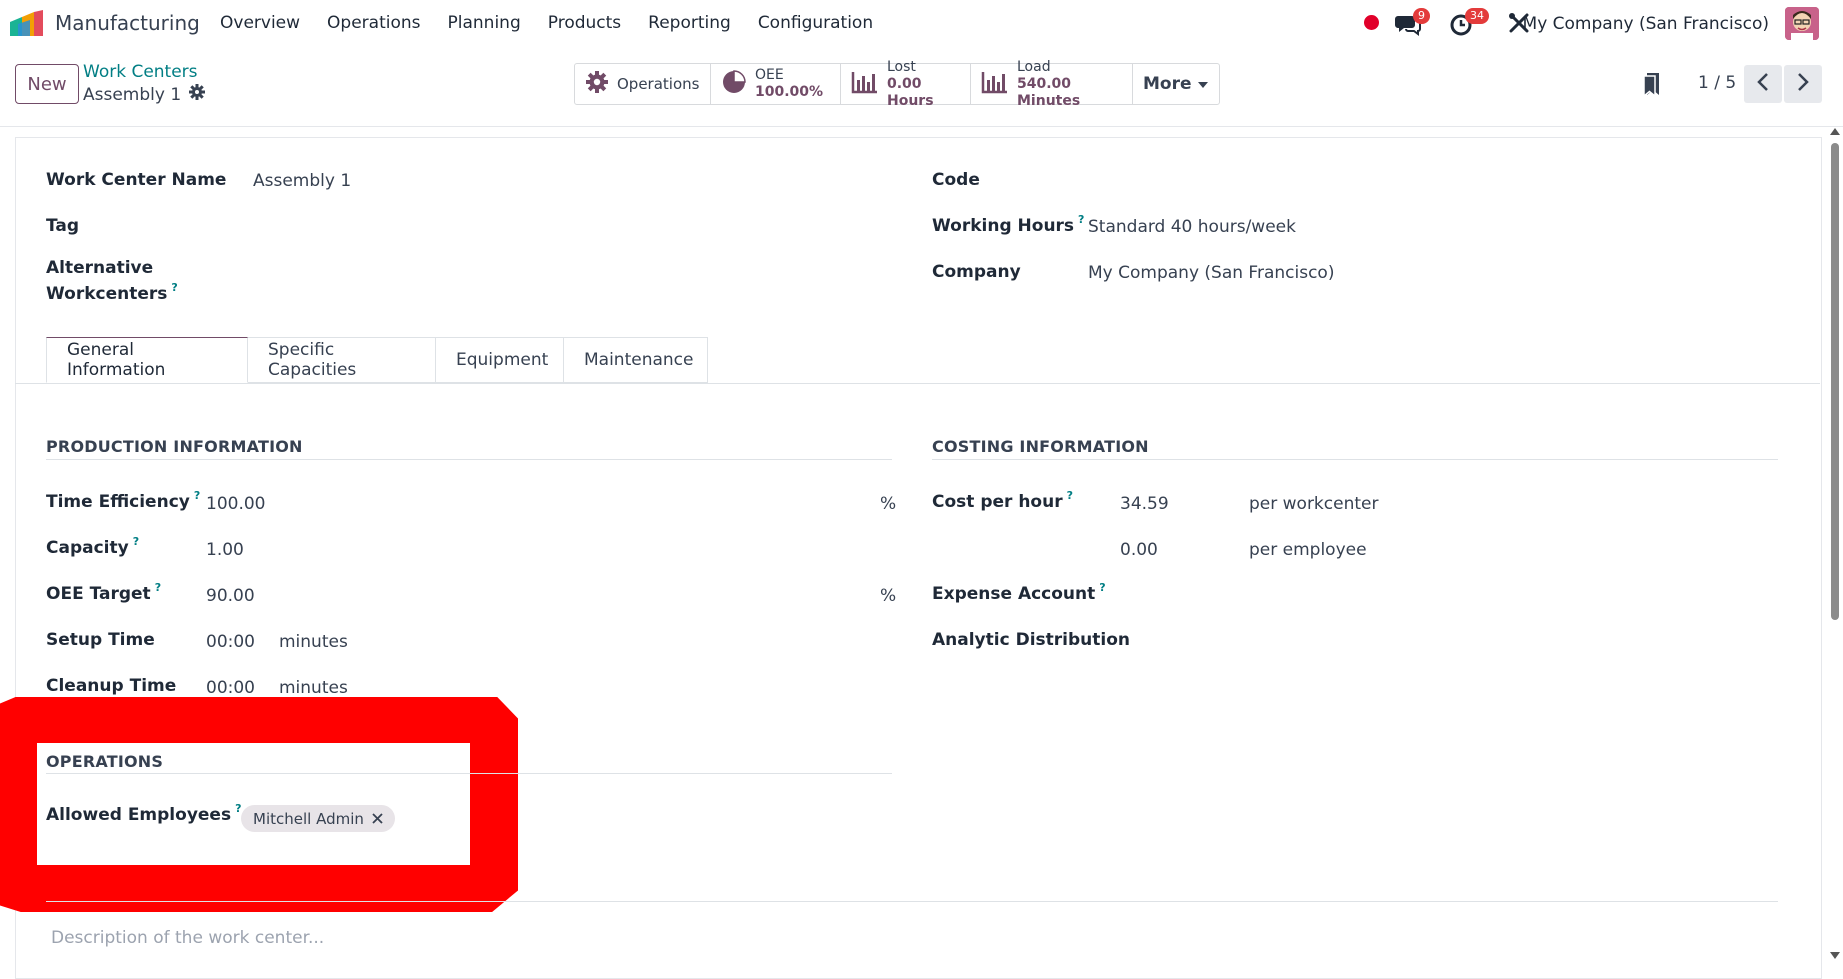 This screenshot has height=979, width=1843. Describe the element at coordinates (1202, 84) in the screenshot. I see `caret-down-icon` at that location.